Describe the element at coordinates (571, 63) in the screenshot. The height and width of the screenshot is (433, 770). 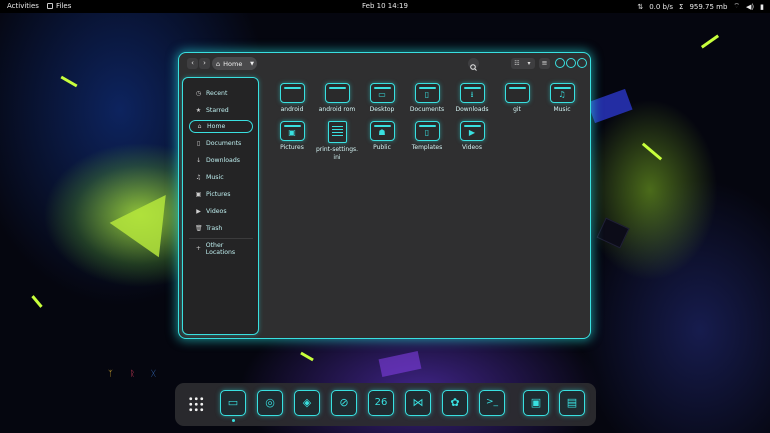
I see `maximize-button` at that location.